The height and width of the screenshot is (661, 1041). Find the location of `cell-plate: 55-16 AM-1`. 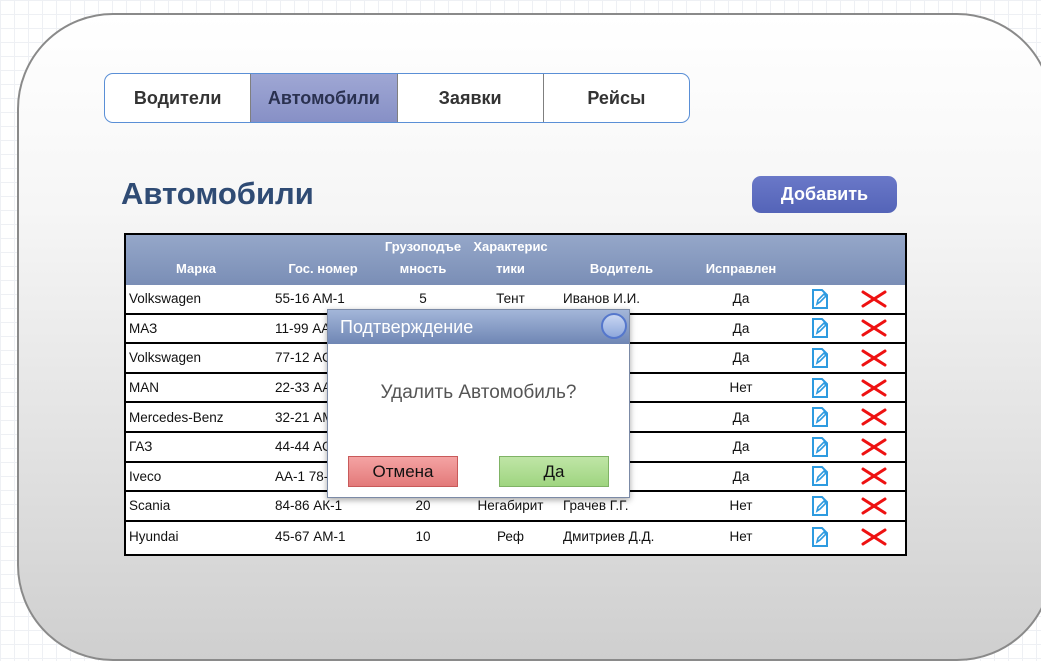

cell-plate: 55-16 AM-1 is located at coordinates (310, 299).